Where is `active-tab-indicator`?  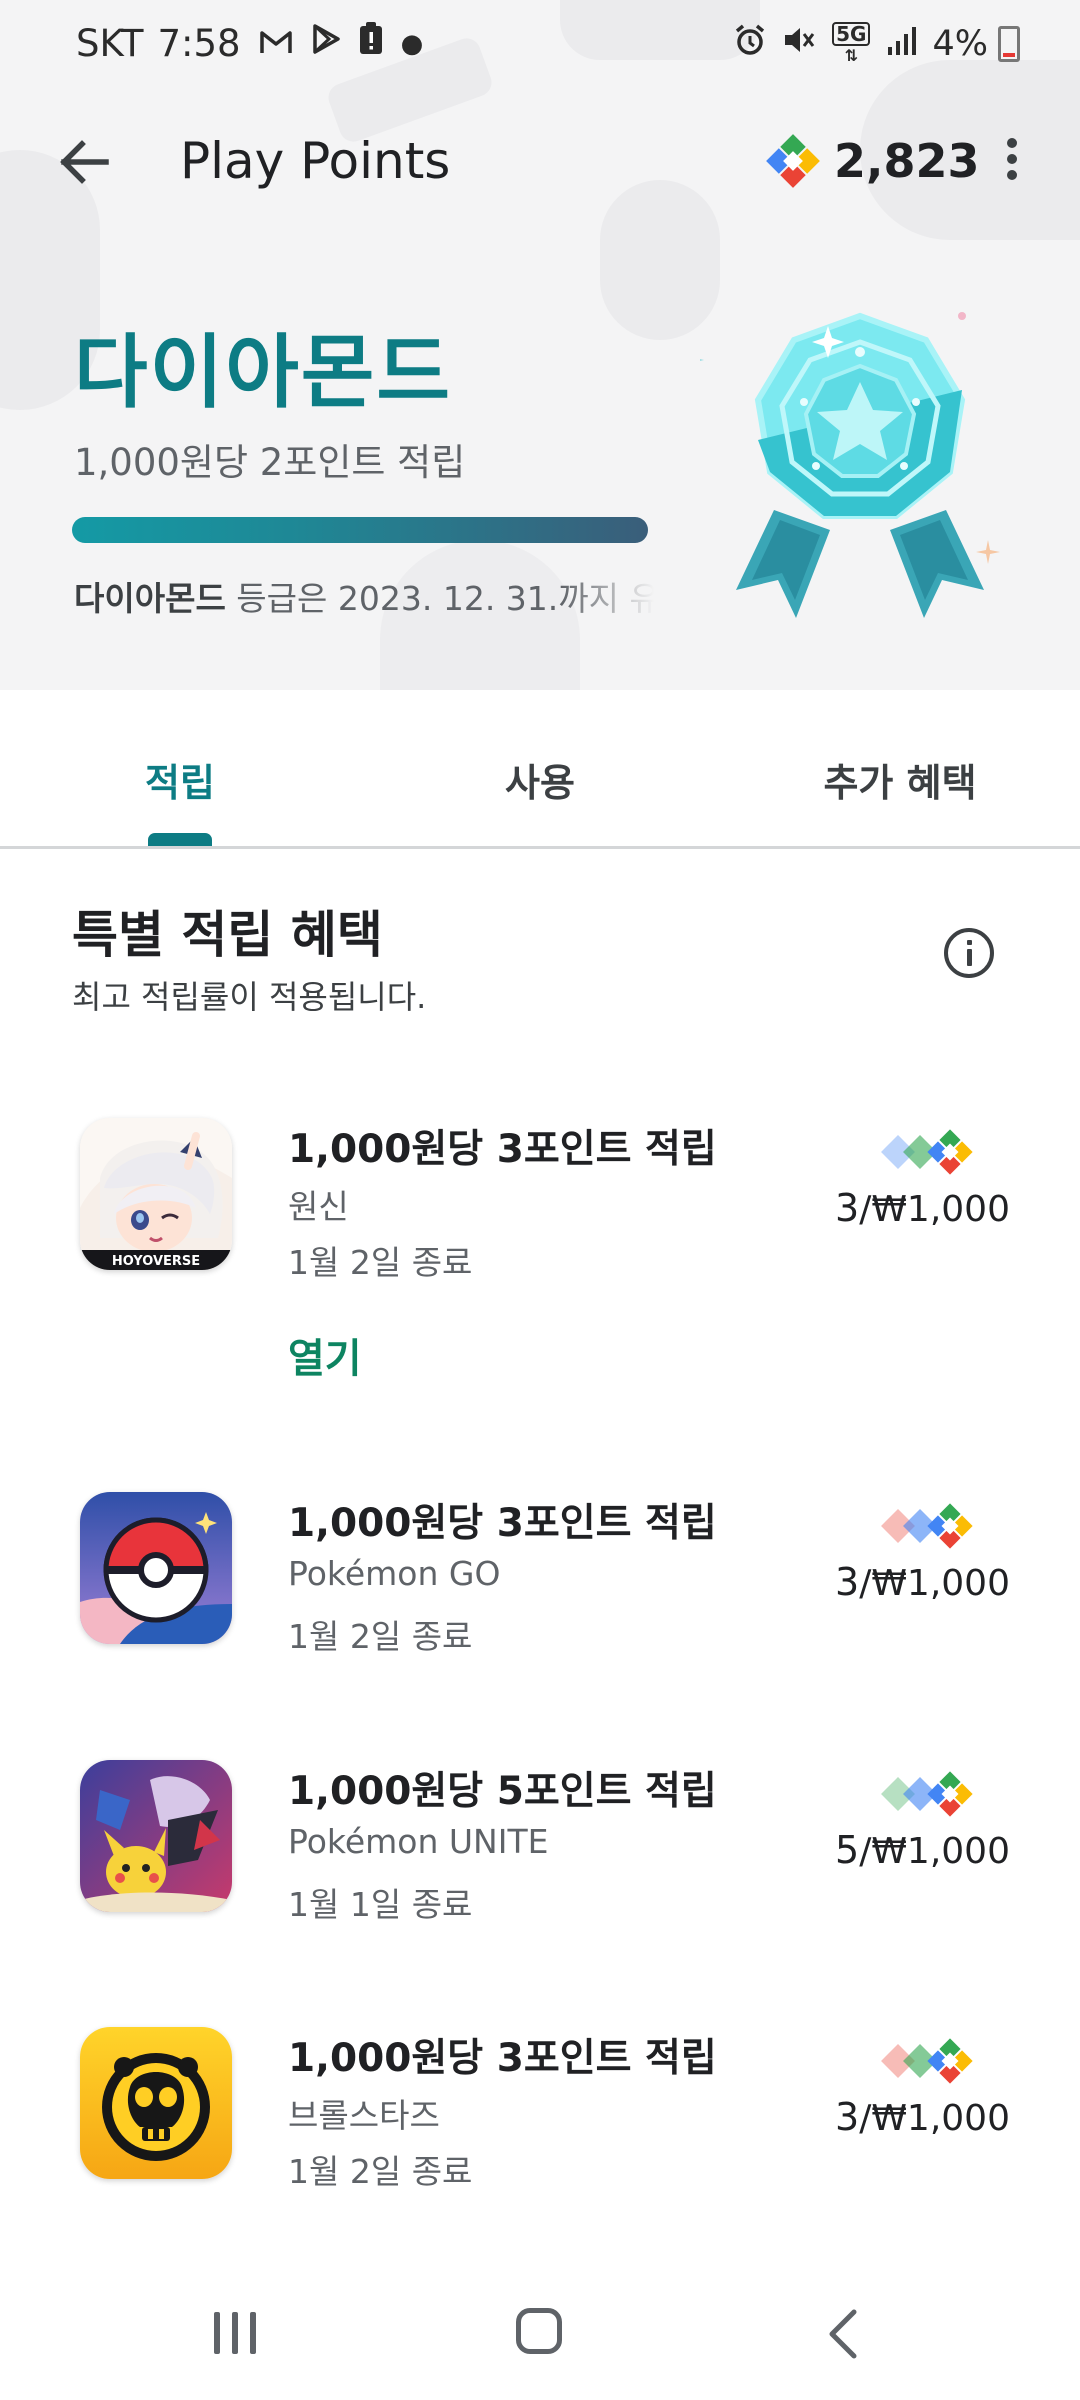
active-tab-indicator is located at coordinates (180, 839).